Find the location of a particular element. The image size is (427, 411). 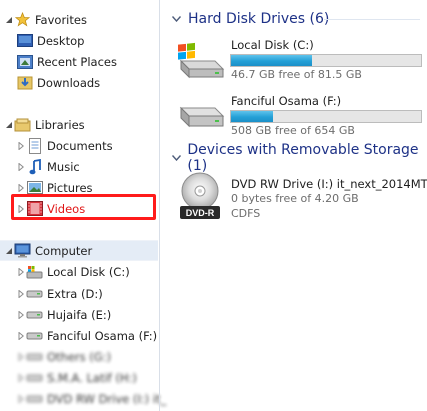

music-note-icon is located at coordinates (34, 166).